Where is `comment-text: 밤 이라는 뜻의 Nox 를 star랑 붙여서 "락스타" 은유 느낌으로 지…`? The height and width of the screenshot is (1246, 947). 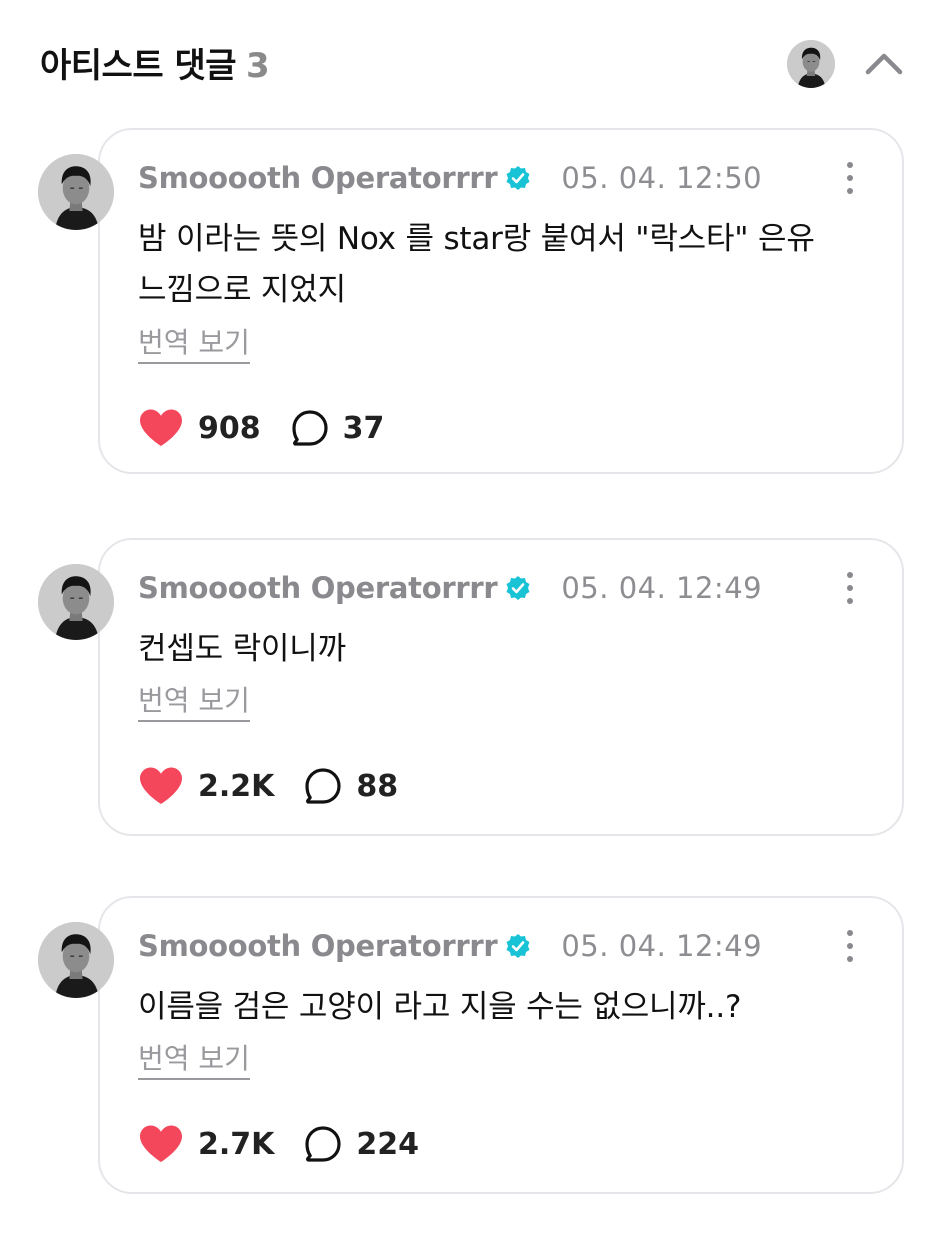 comment-text: 밤 이라는 뜻의 Nox 를 star랑 붙여서 "락스타" 은유 느낌으로 지… is located at coordinates (476, 264).